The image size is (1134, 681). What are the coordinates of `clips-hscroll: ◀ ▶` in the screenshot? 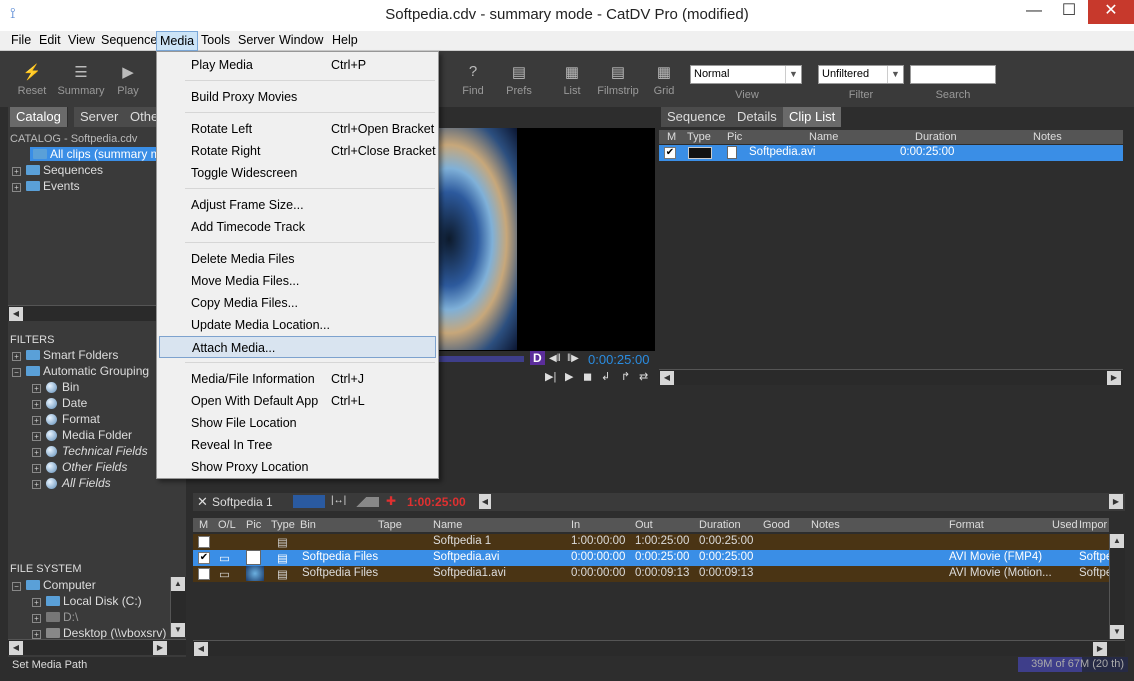 It's located at (659, 648).